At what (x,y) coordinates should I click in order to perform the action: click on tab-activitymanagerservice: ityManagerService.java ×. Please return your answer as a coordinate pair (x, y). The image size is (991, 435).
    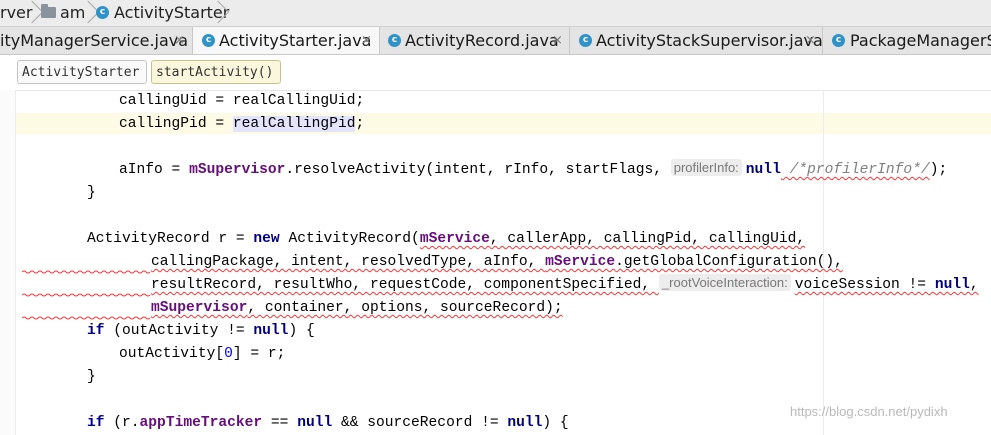
    Looking at the image, I should click on (96, 40).